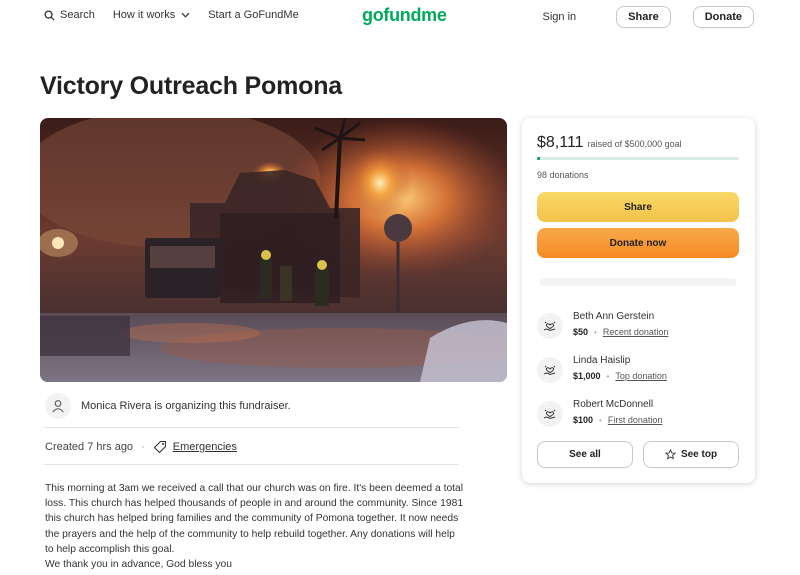  Describe the element at coordinates (89, 447) in the screenshot. I see `created-time: Created 7 hrs ago` at that location.